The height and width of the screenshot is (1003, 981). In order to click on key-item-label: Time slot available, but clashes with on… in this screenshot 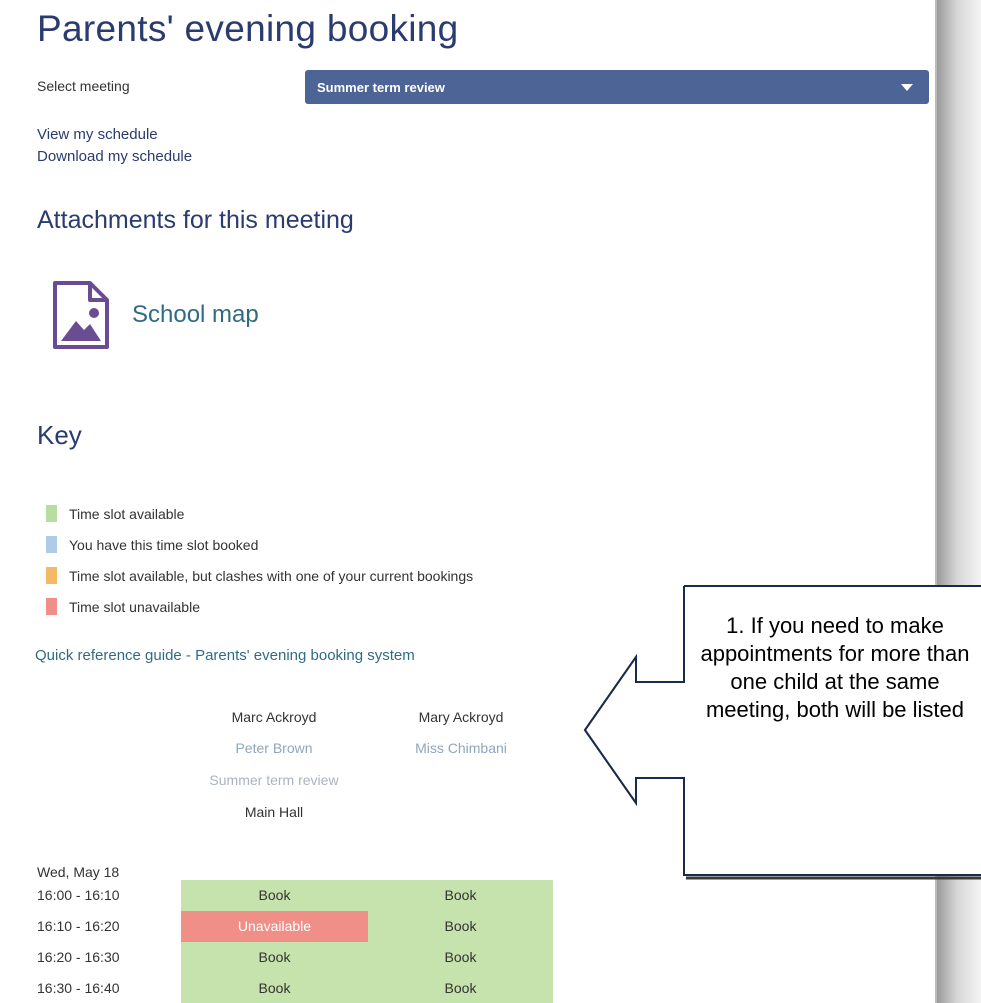, I will do `click(271, 575)`.